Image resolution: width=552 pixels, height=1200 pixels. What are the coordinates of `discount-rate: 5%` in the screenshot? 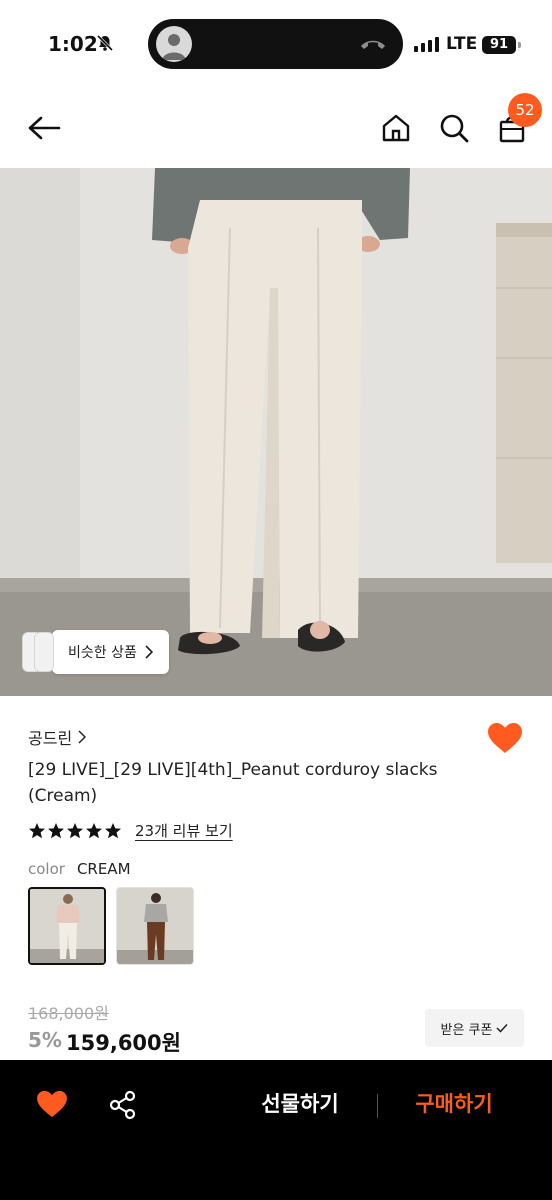 It's located at (45, 1040).